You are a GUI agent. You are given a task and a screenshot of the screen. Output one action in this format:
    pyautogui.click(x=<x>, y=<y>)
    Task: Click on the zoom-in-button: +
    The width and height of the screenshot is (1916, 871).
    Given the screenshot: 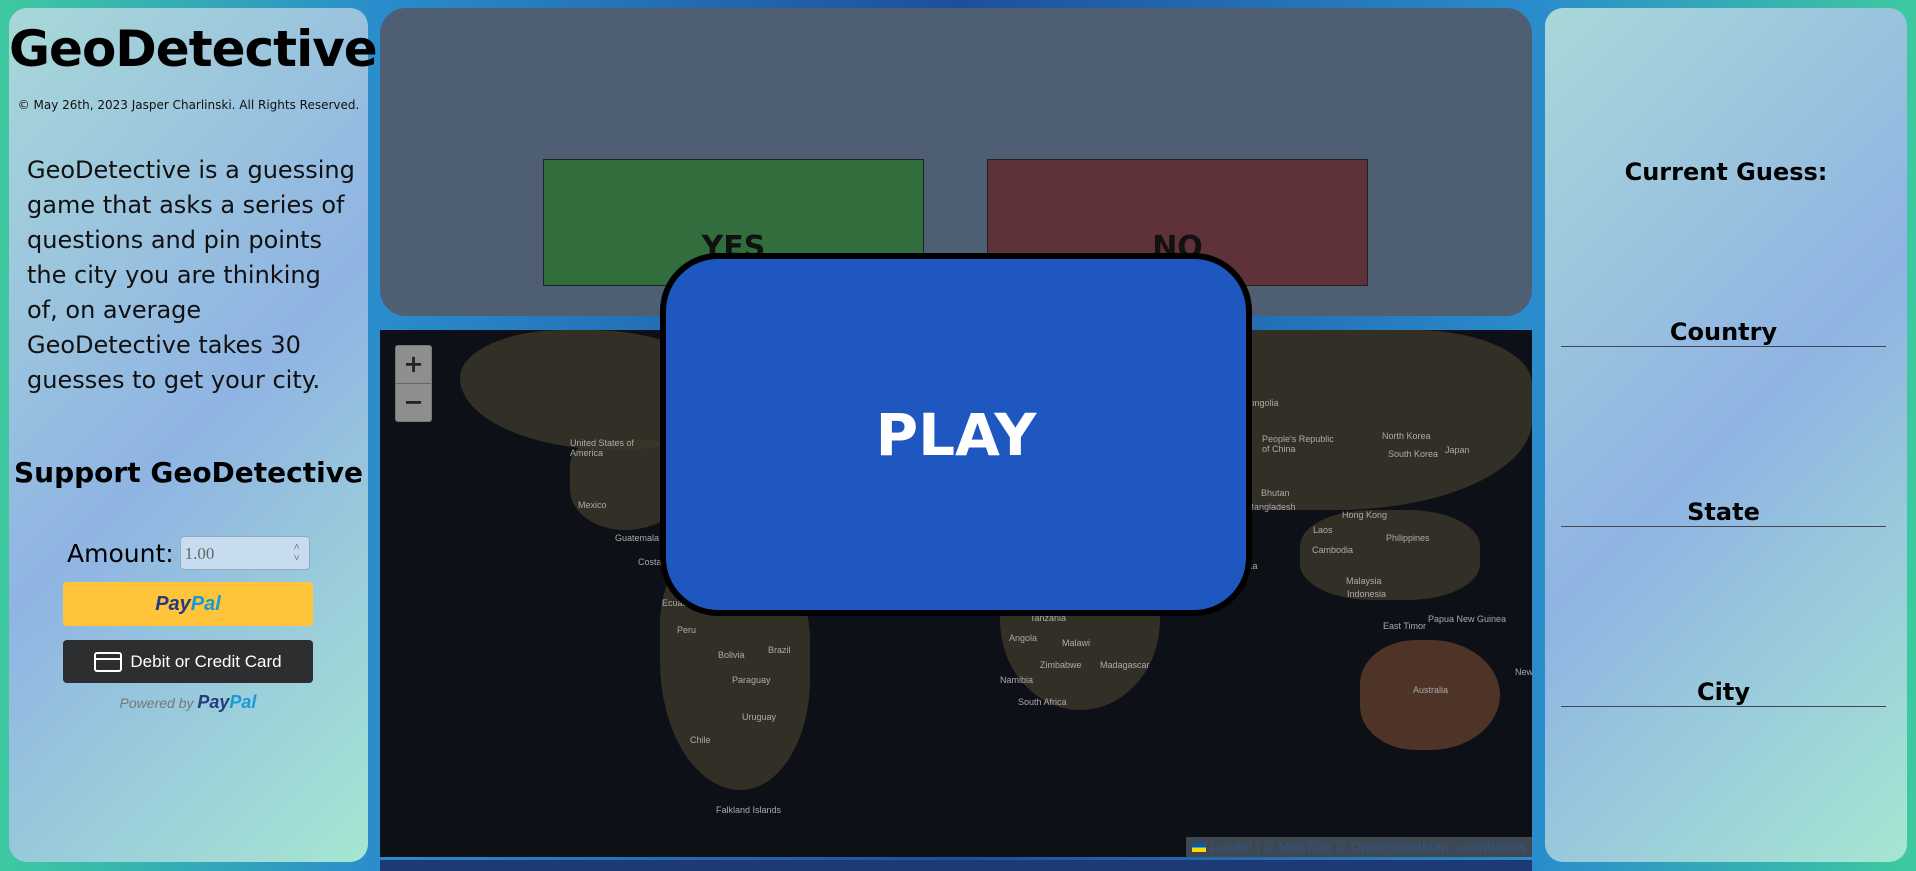 What is the action you would take?
    pyautogui.click(x=413, y=365)
    